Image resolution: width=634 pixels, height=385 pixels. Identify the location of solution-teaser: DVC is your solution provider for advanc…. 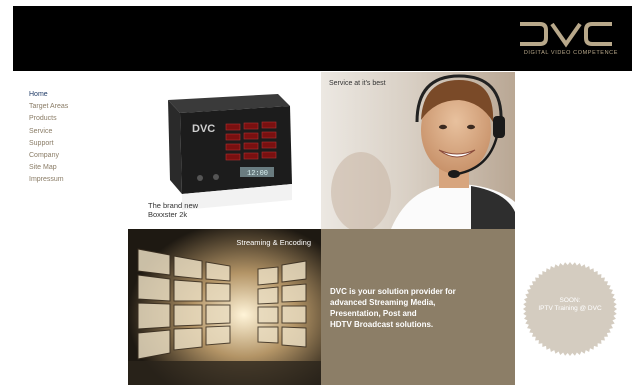
(418, 307).